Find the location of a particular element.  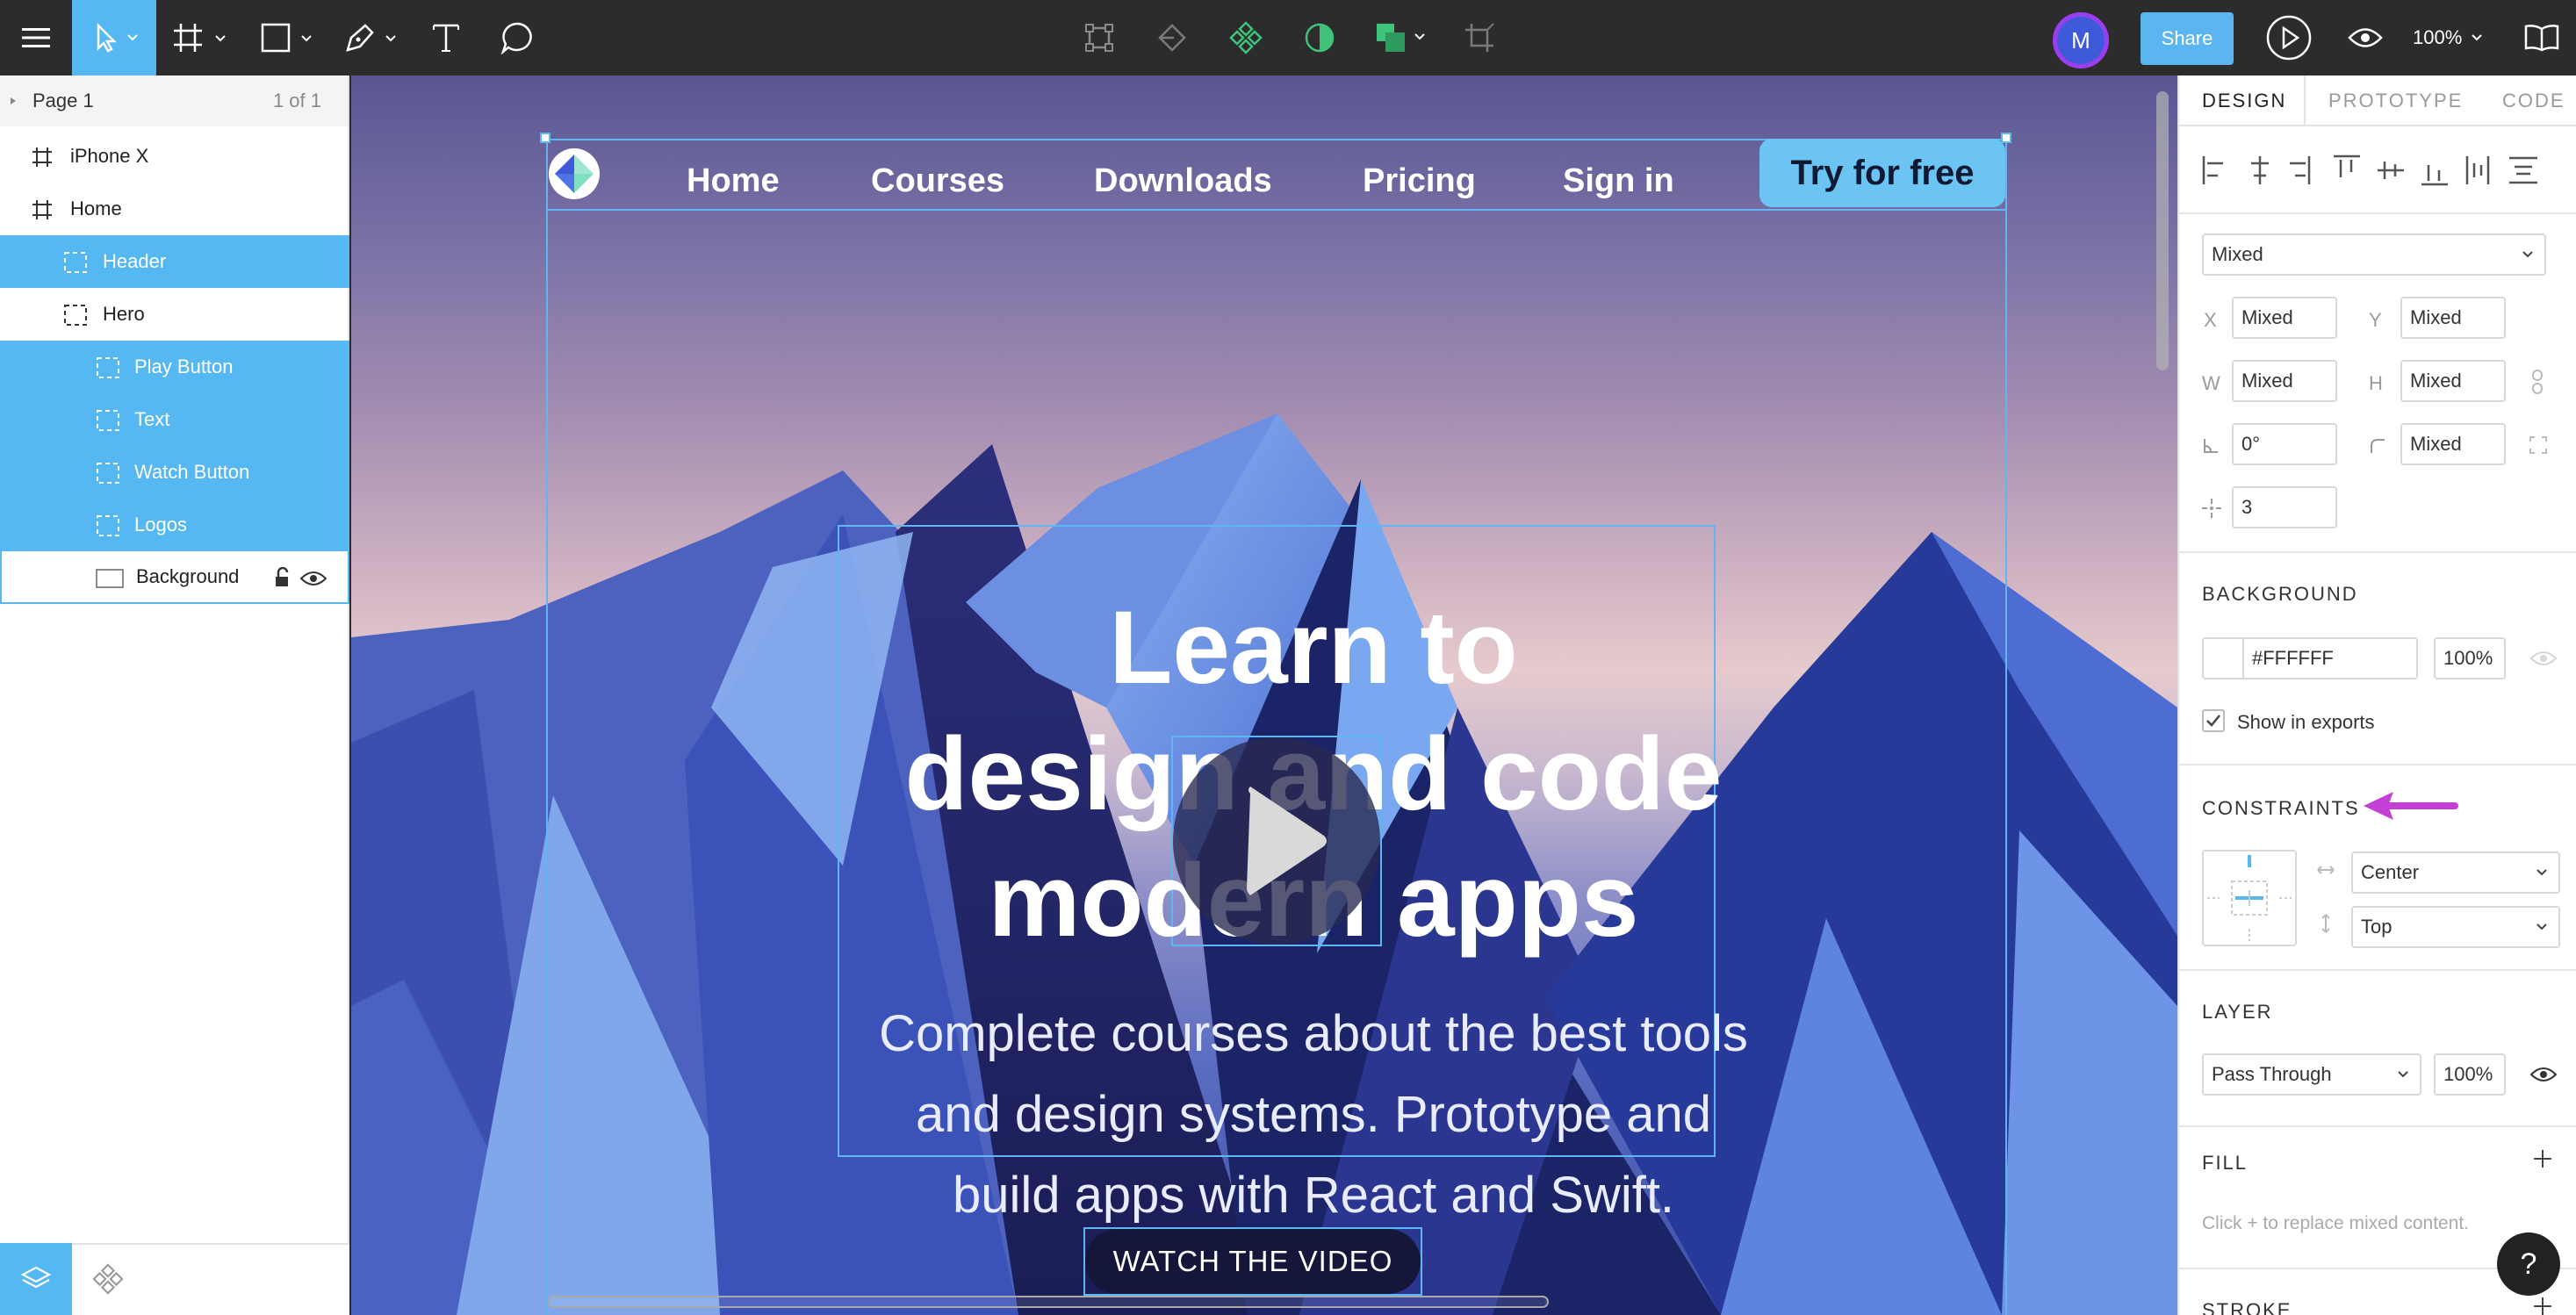

rectangle-tool-button is located at coordinates (290, 37).